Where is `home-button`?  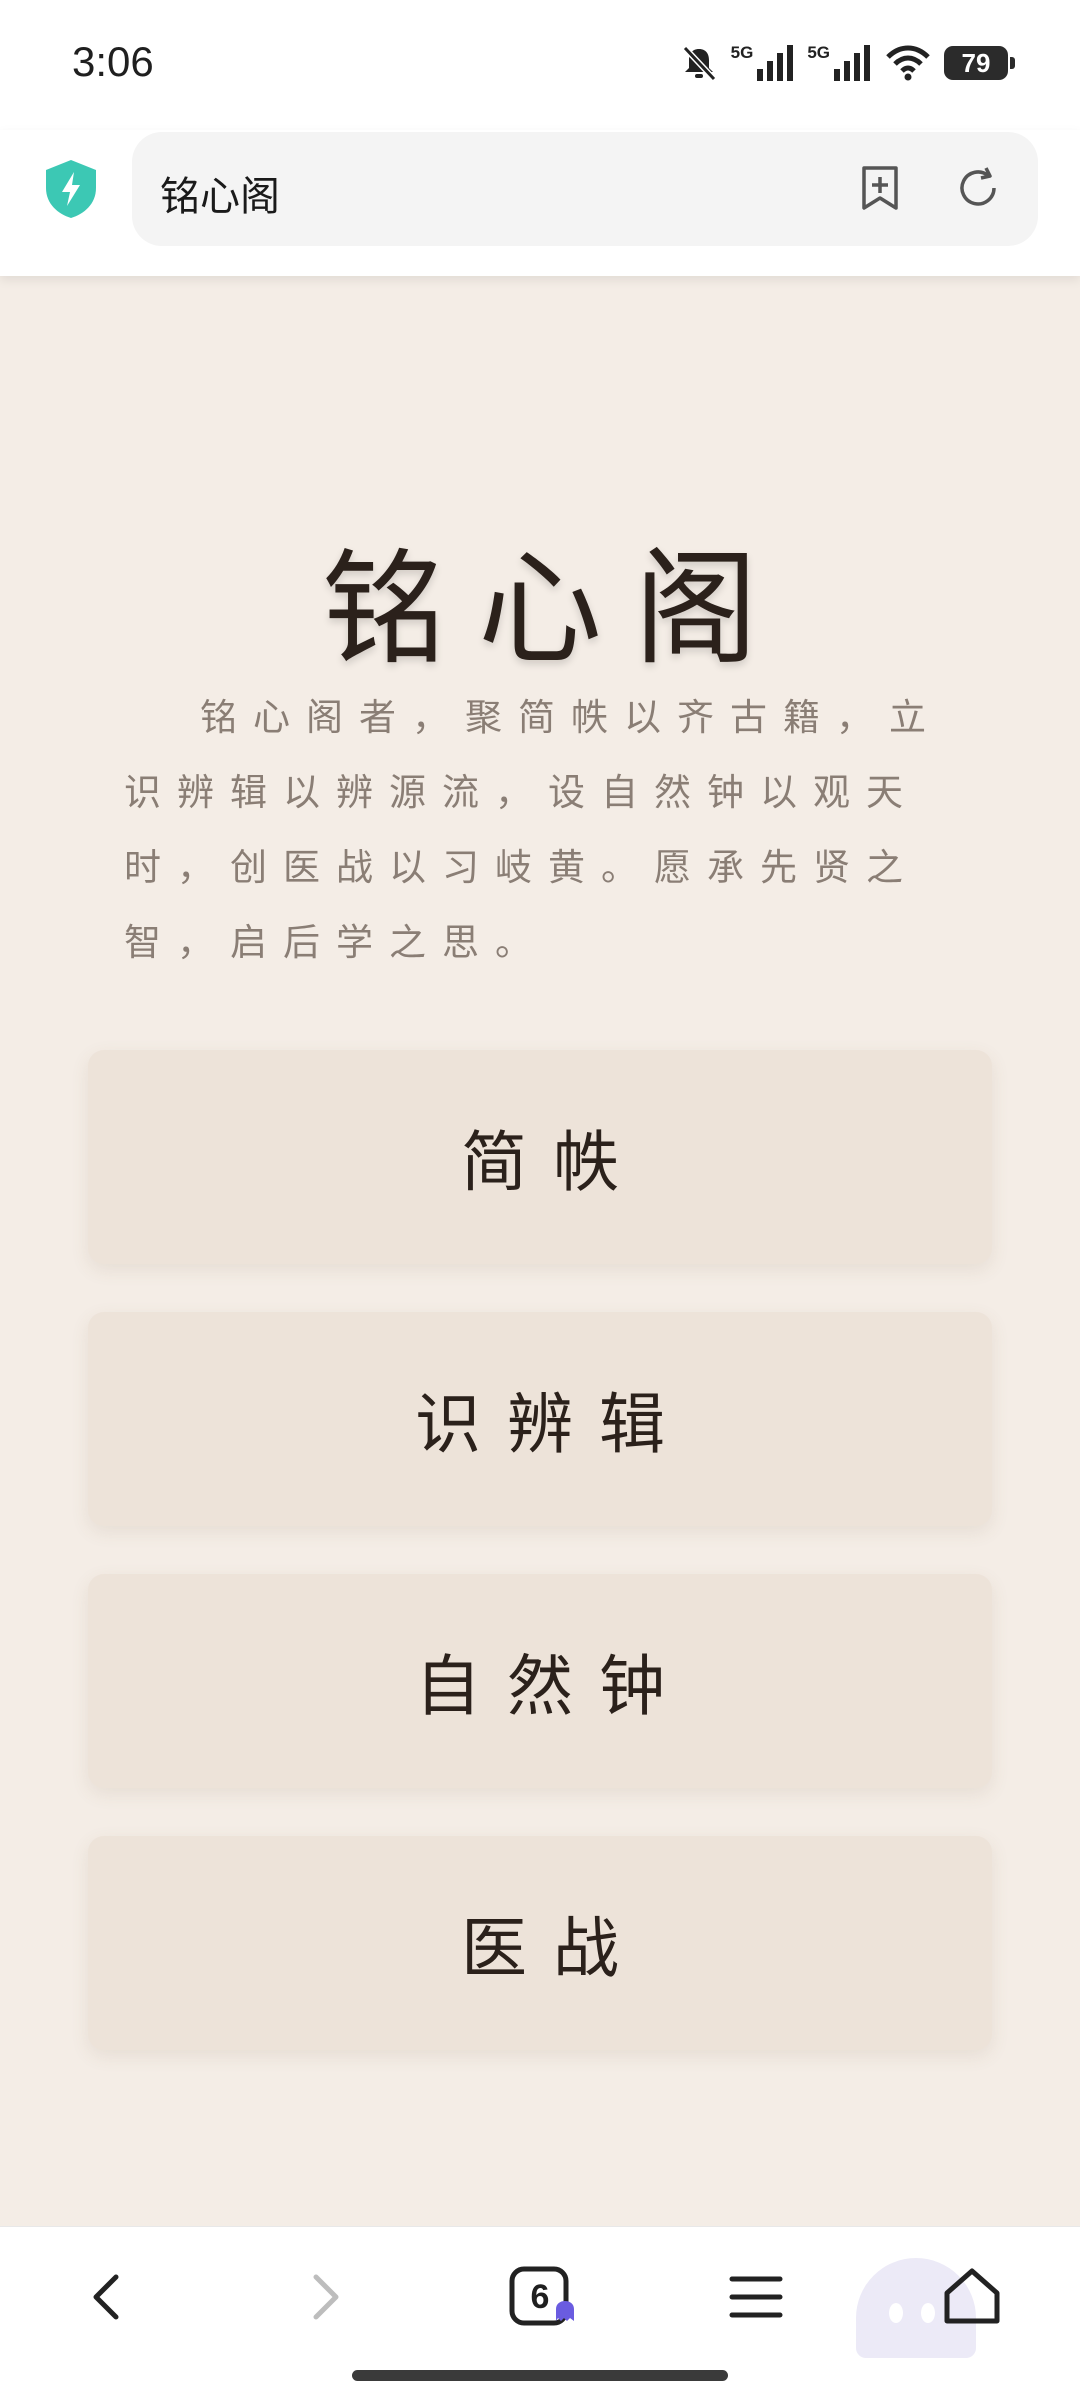
home-button is located at coordinates (972, 2296).